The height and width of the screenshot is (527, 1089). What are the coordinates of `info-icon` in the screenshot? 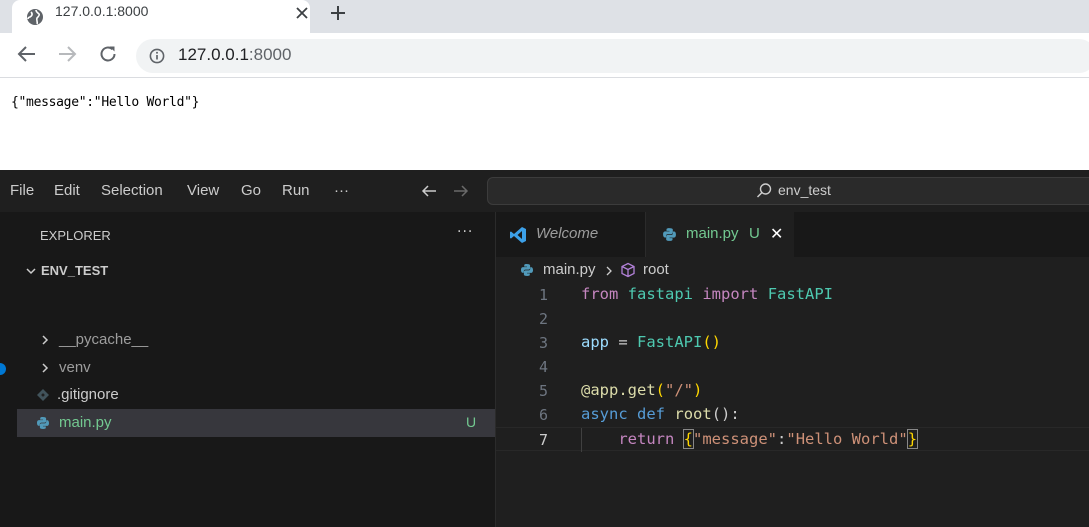 It's located at (157, 56).